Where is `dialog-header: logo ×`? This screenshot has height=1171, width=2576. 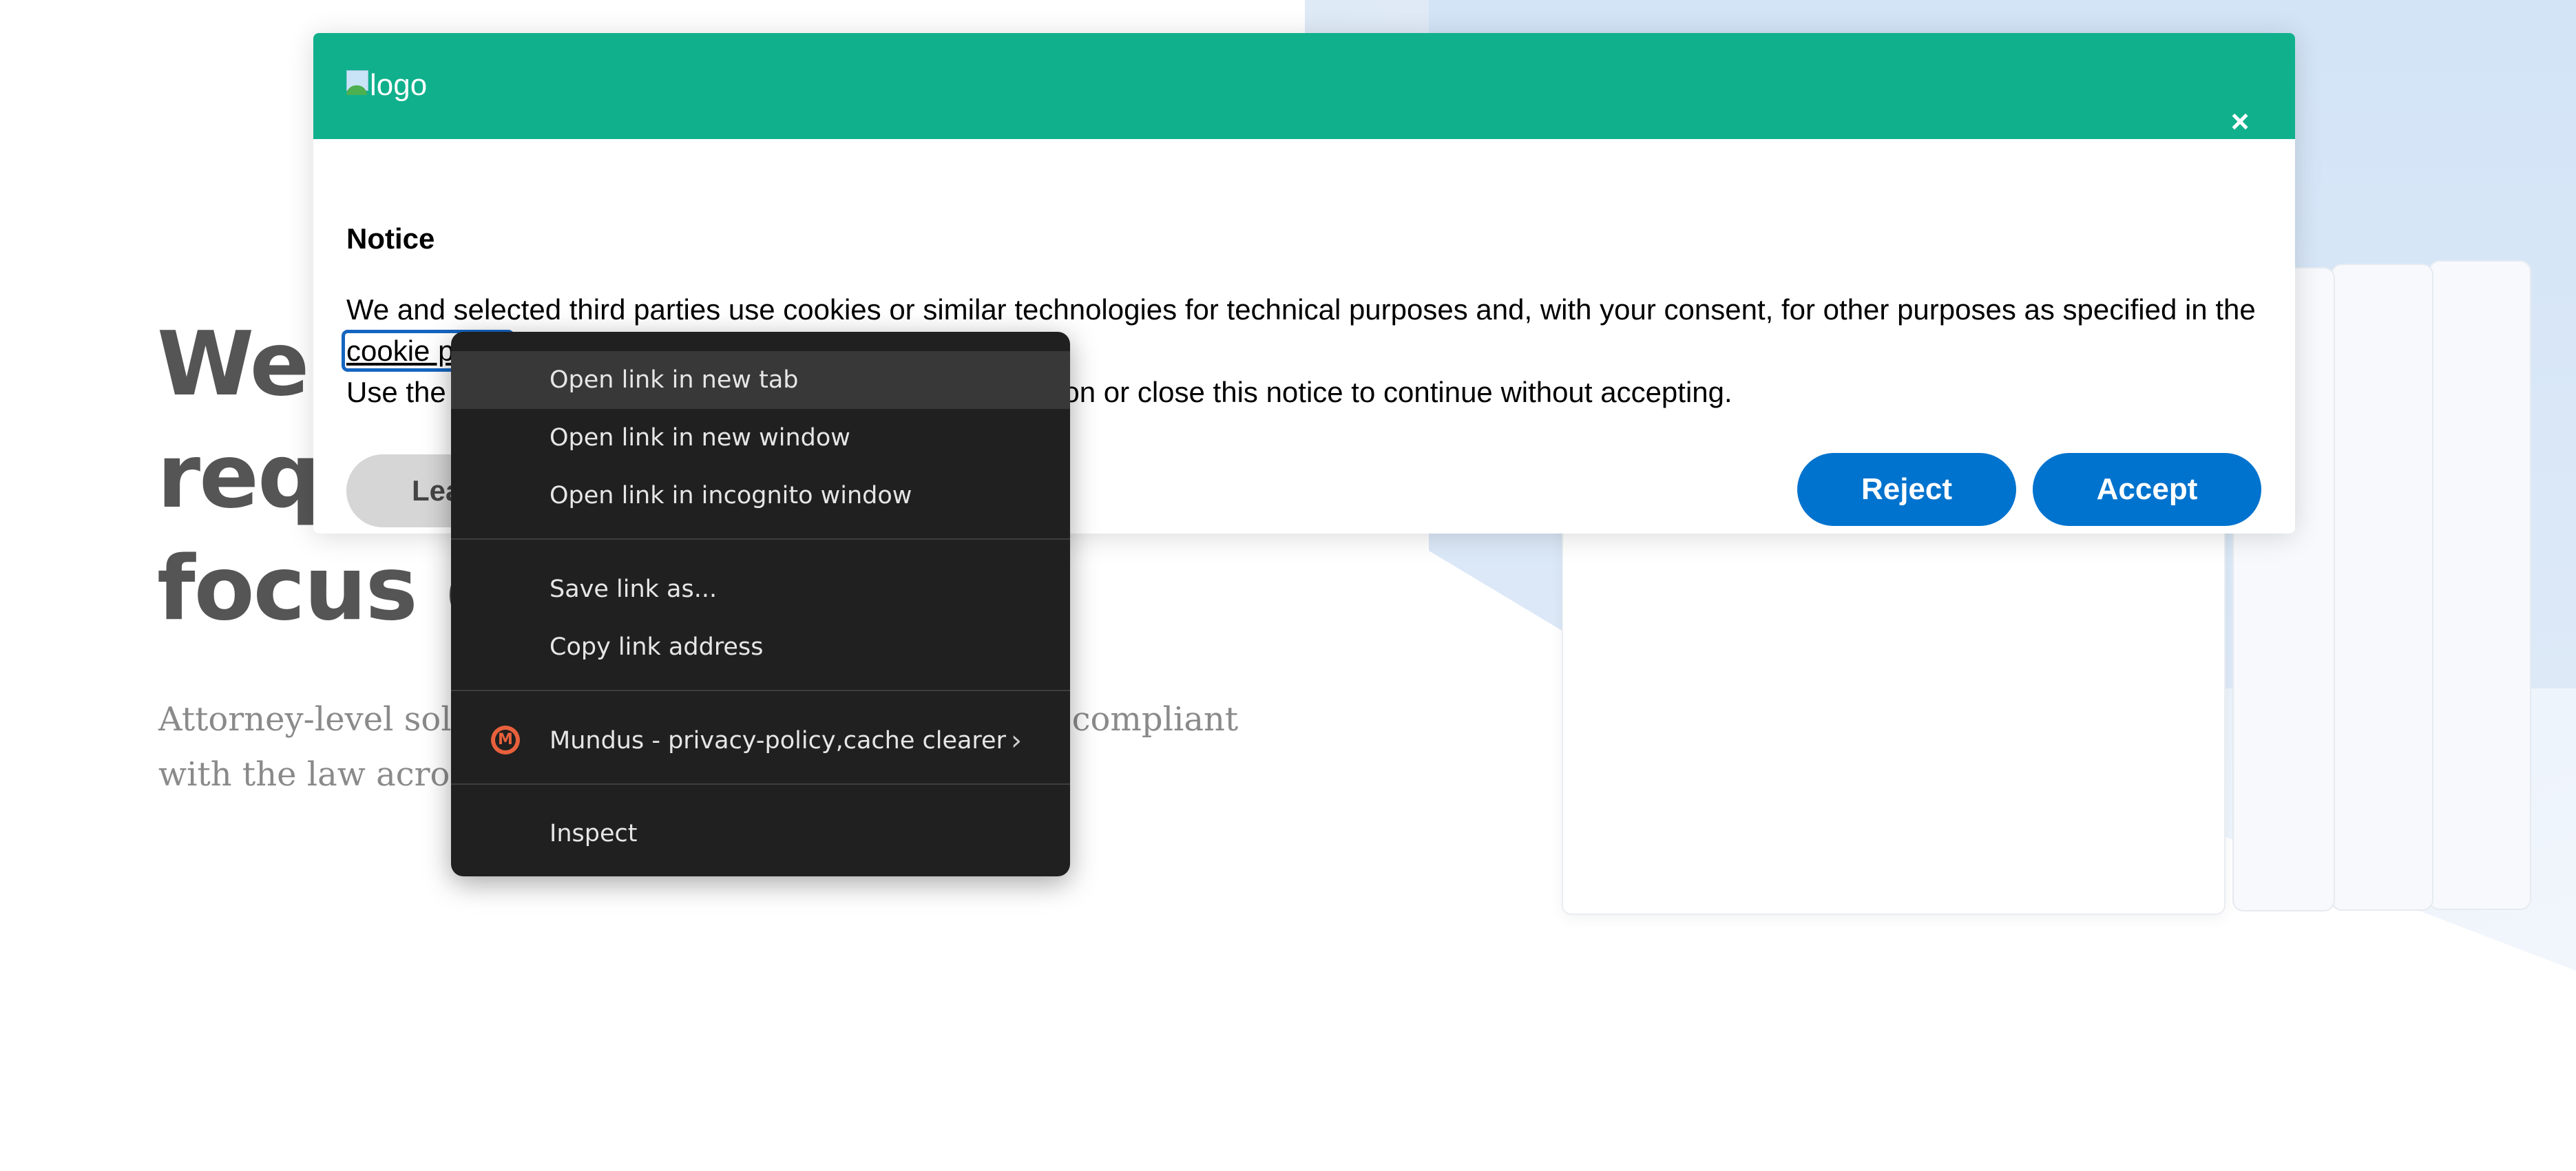
dialog-header: logo × is located at coordinates (1304, 86).